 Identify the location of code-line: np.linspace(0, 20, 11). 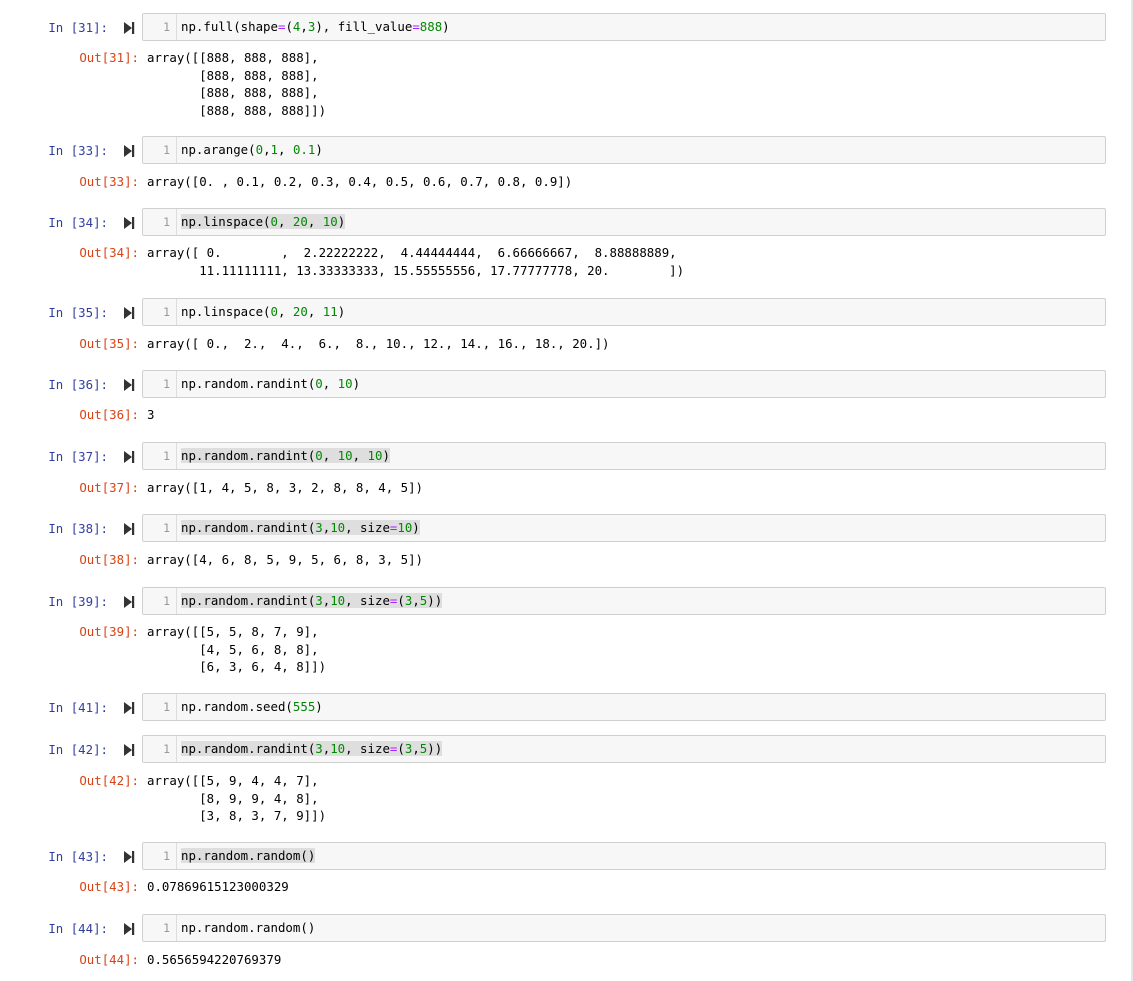
(263, 312).